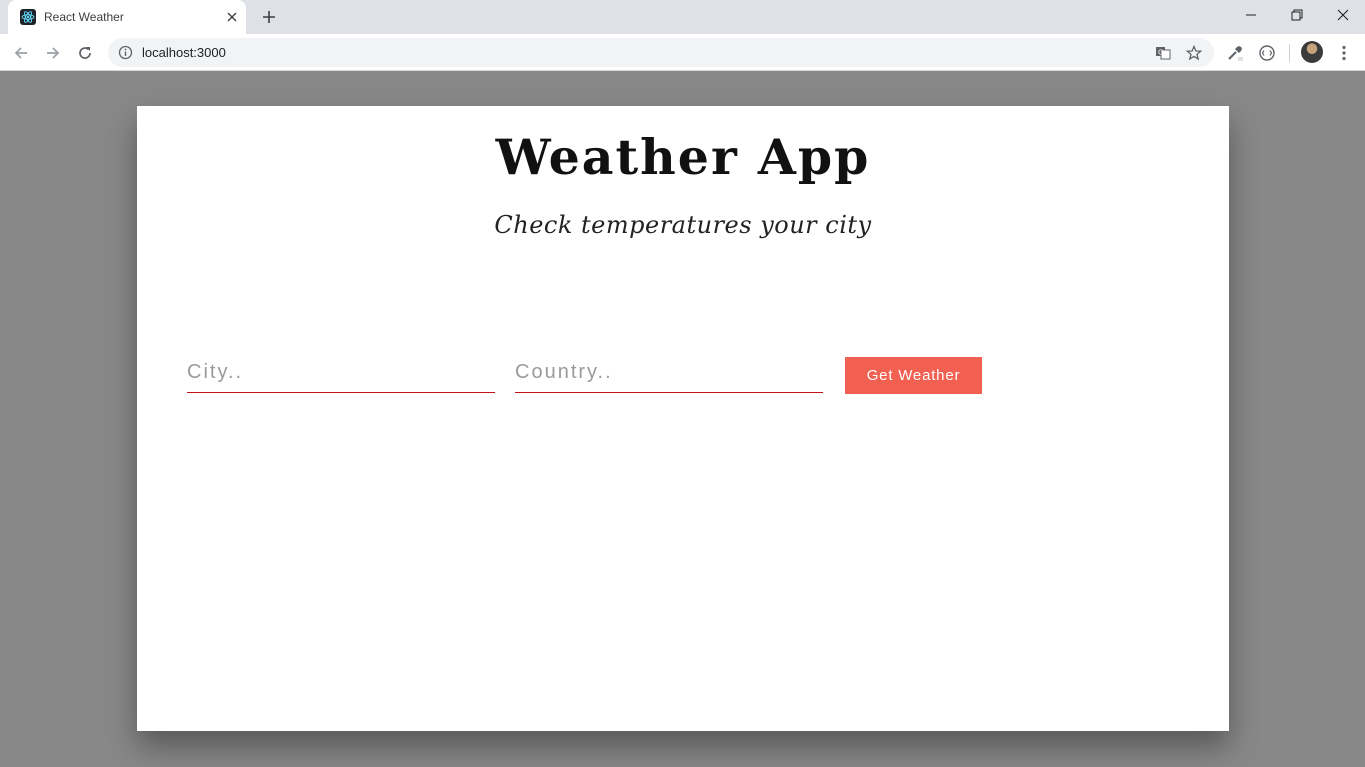 The height and width of the screenshot is (767, 1365). I want to click on restore-icon, so click(1297, 15).